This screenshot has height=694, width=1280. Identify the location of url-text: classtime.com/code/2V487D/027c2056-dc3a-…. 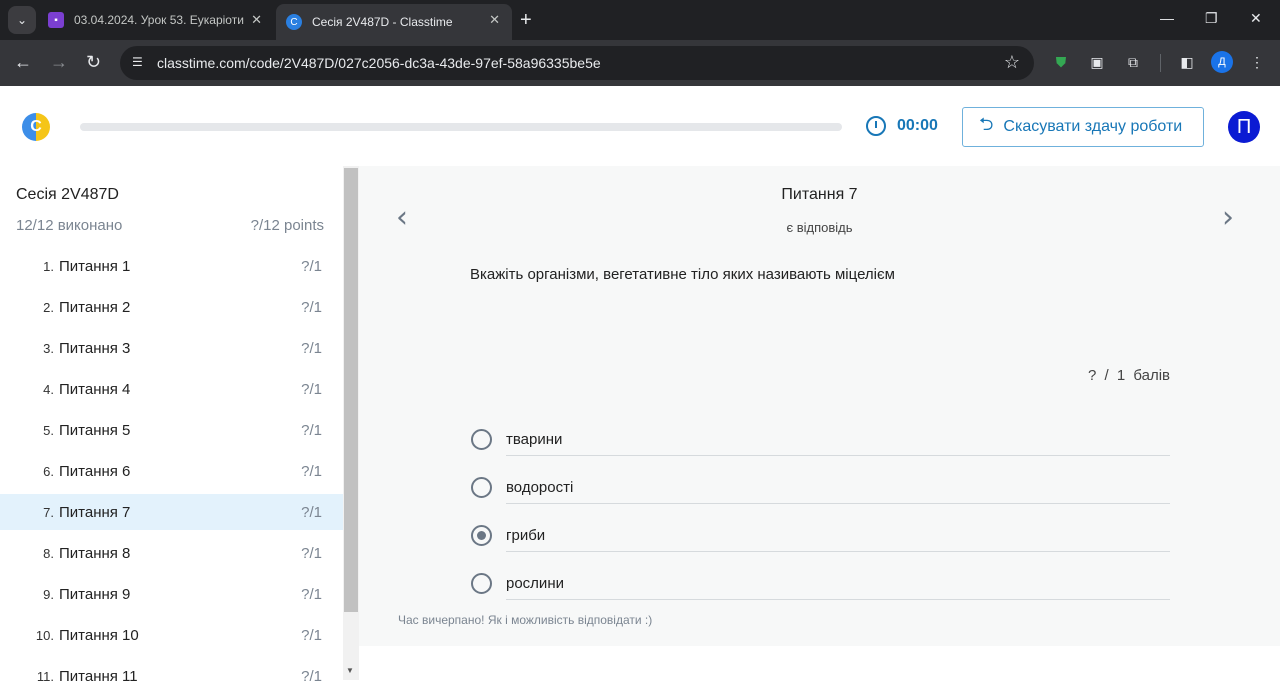
(379, 63).